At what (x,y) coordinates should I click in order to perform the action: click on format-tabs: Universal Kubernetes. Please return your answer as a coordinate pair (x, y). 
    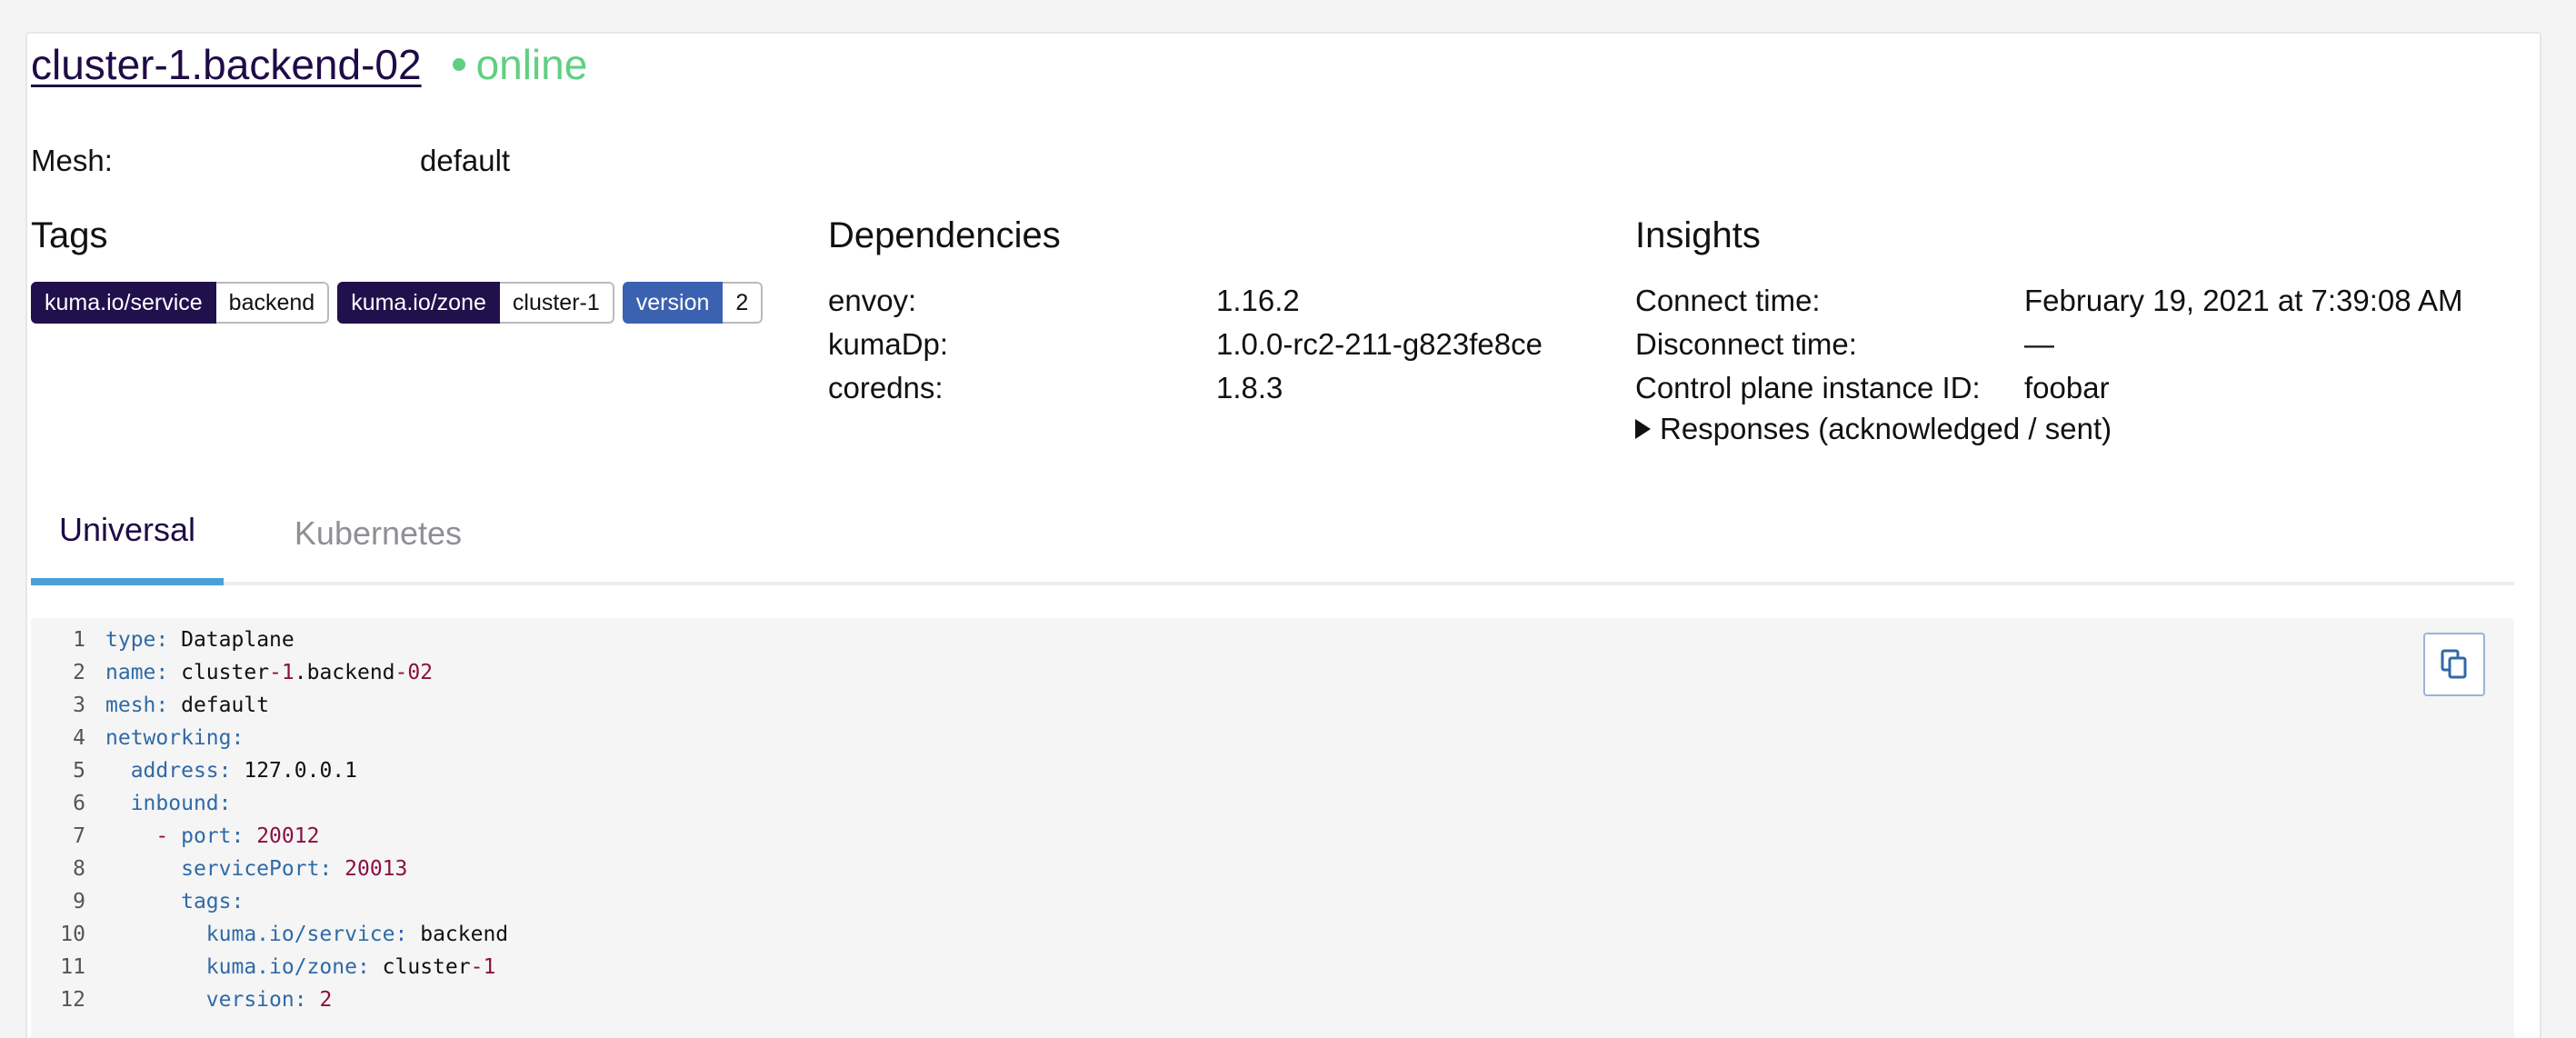
    Looking at the image, I should click on (1272, 533).